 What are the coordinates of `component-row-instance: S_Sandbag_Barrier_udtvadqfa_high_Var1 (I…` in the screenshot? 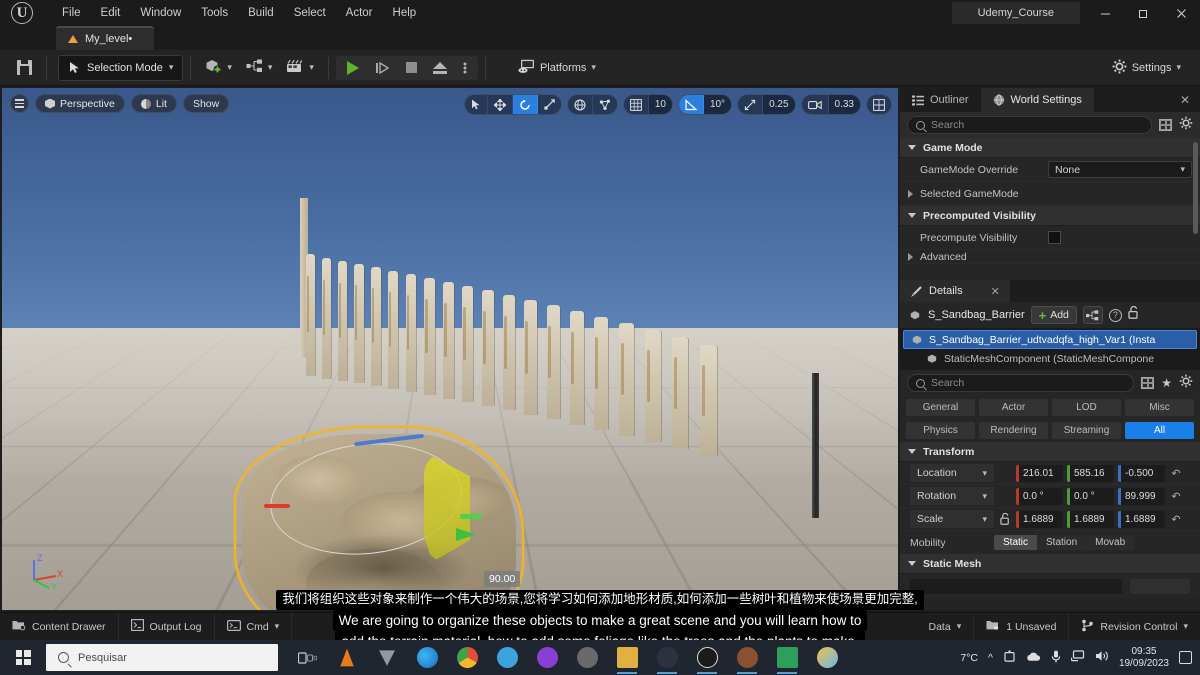 It's located at (1050, 339).